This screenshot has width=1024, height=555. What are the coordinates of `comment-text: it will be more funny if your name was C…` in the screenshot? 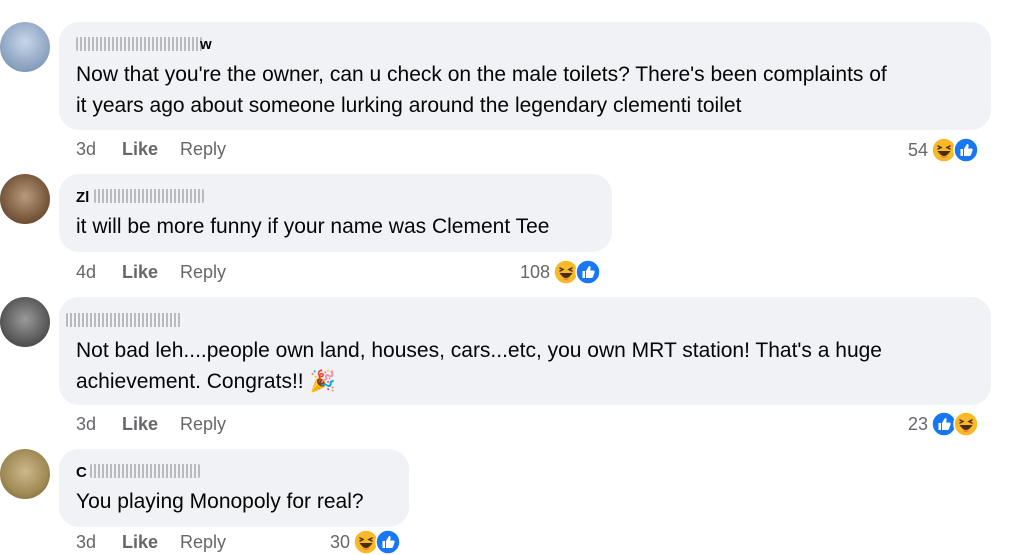 It's located at (313, 226).